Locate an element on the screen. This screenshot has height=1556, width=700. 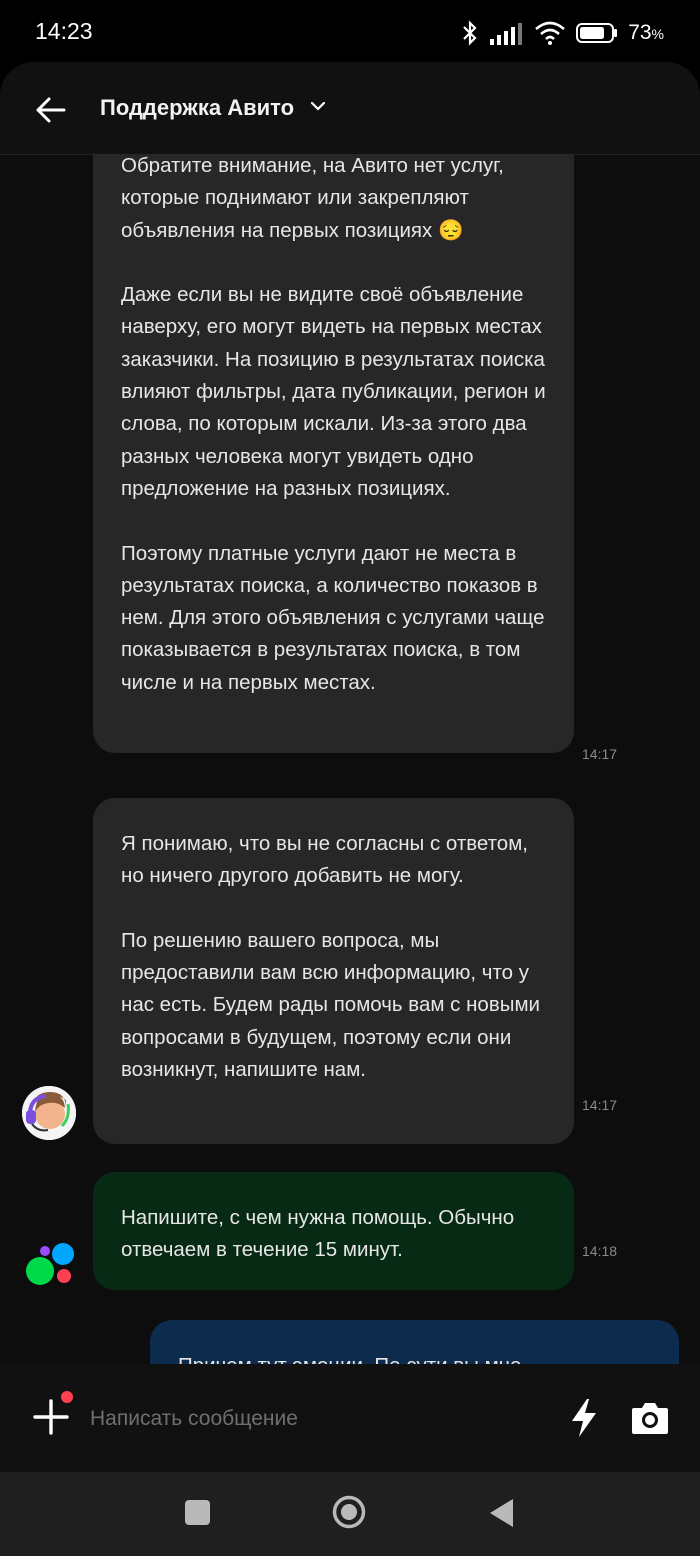
system-nav-bar is located at coordinates (350, 1514).